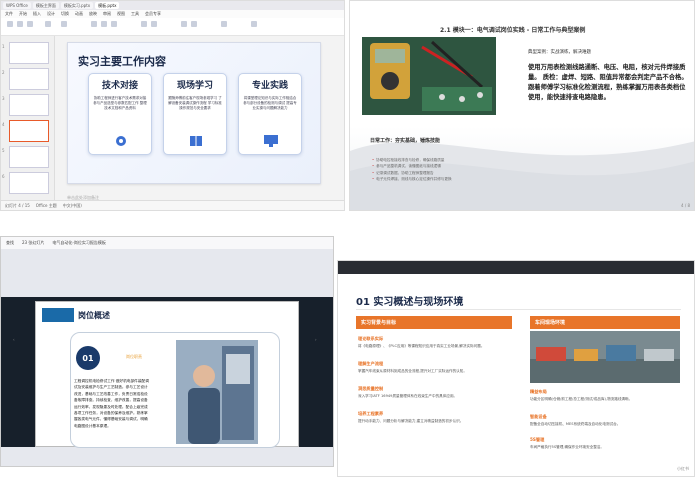 The height and width of the screenshot is (477, 695). What do you see at coordinates (567, 447) in the screenshot?
I see `env-text: 车间严格执行5S管理,确保作业环境安全整洁。` at bounding box center [567, 447].